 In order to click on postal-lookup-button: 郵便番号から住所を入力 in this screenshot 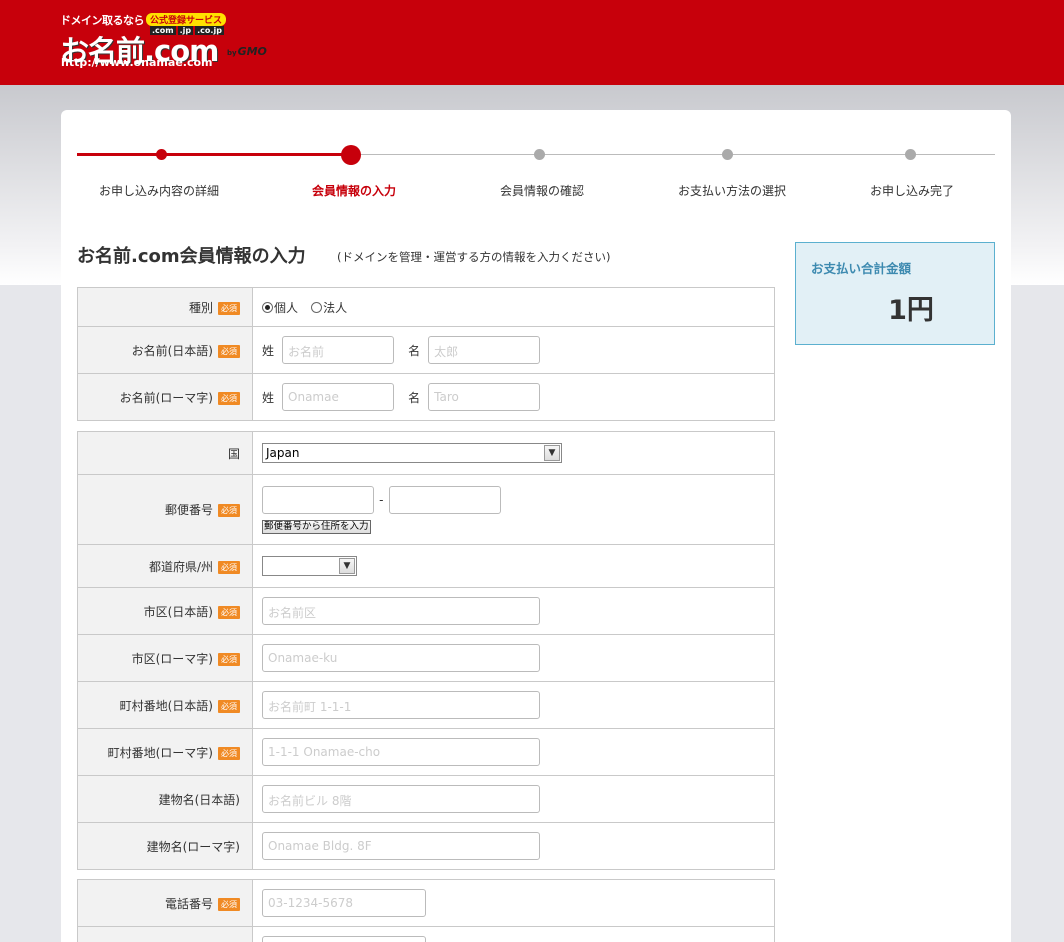, I will do `click(316, 527)`.